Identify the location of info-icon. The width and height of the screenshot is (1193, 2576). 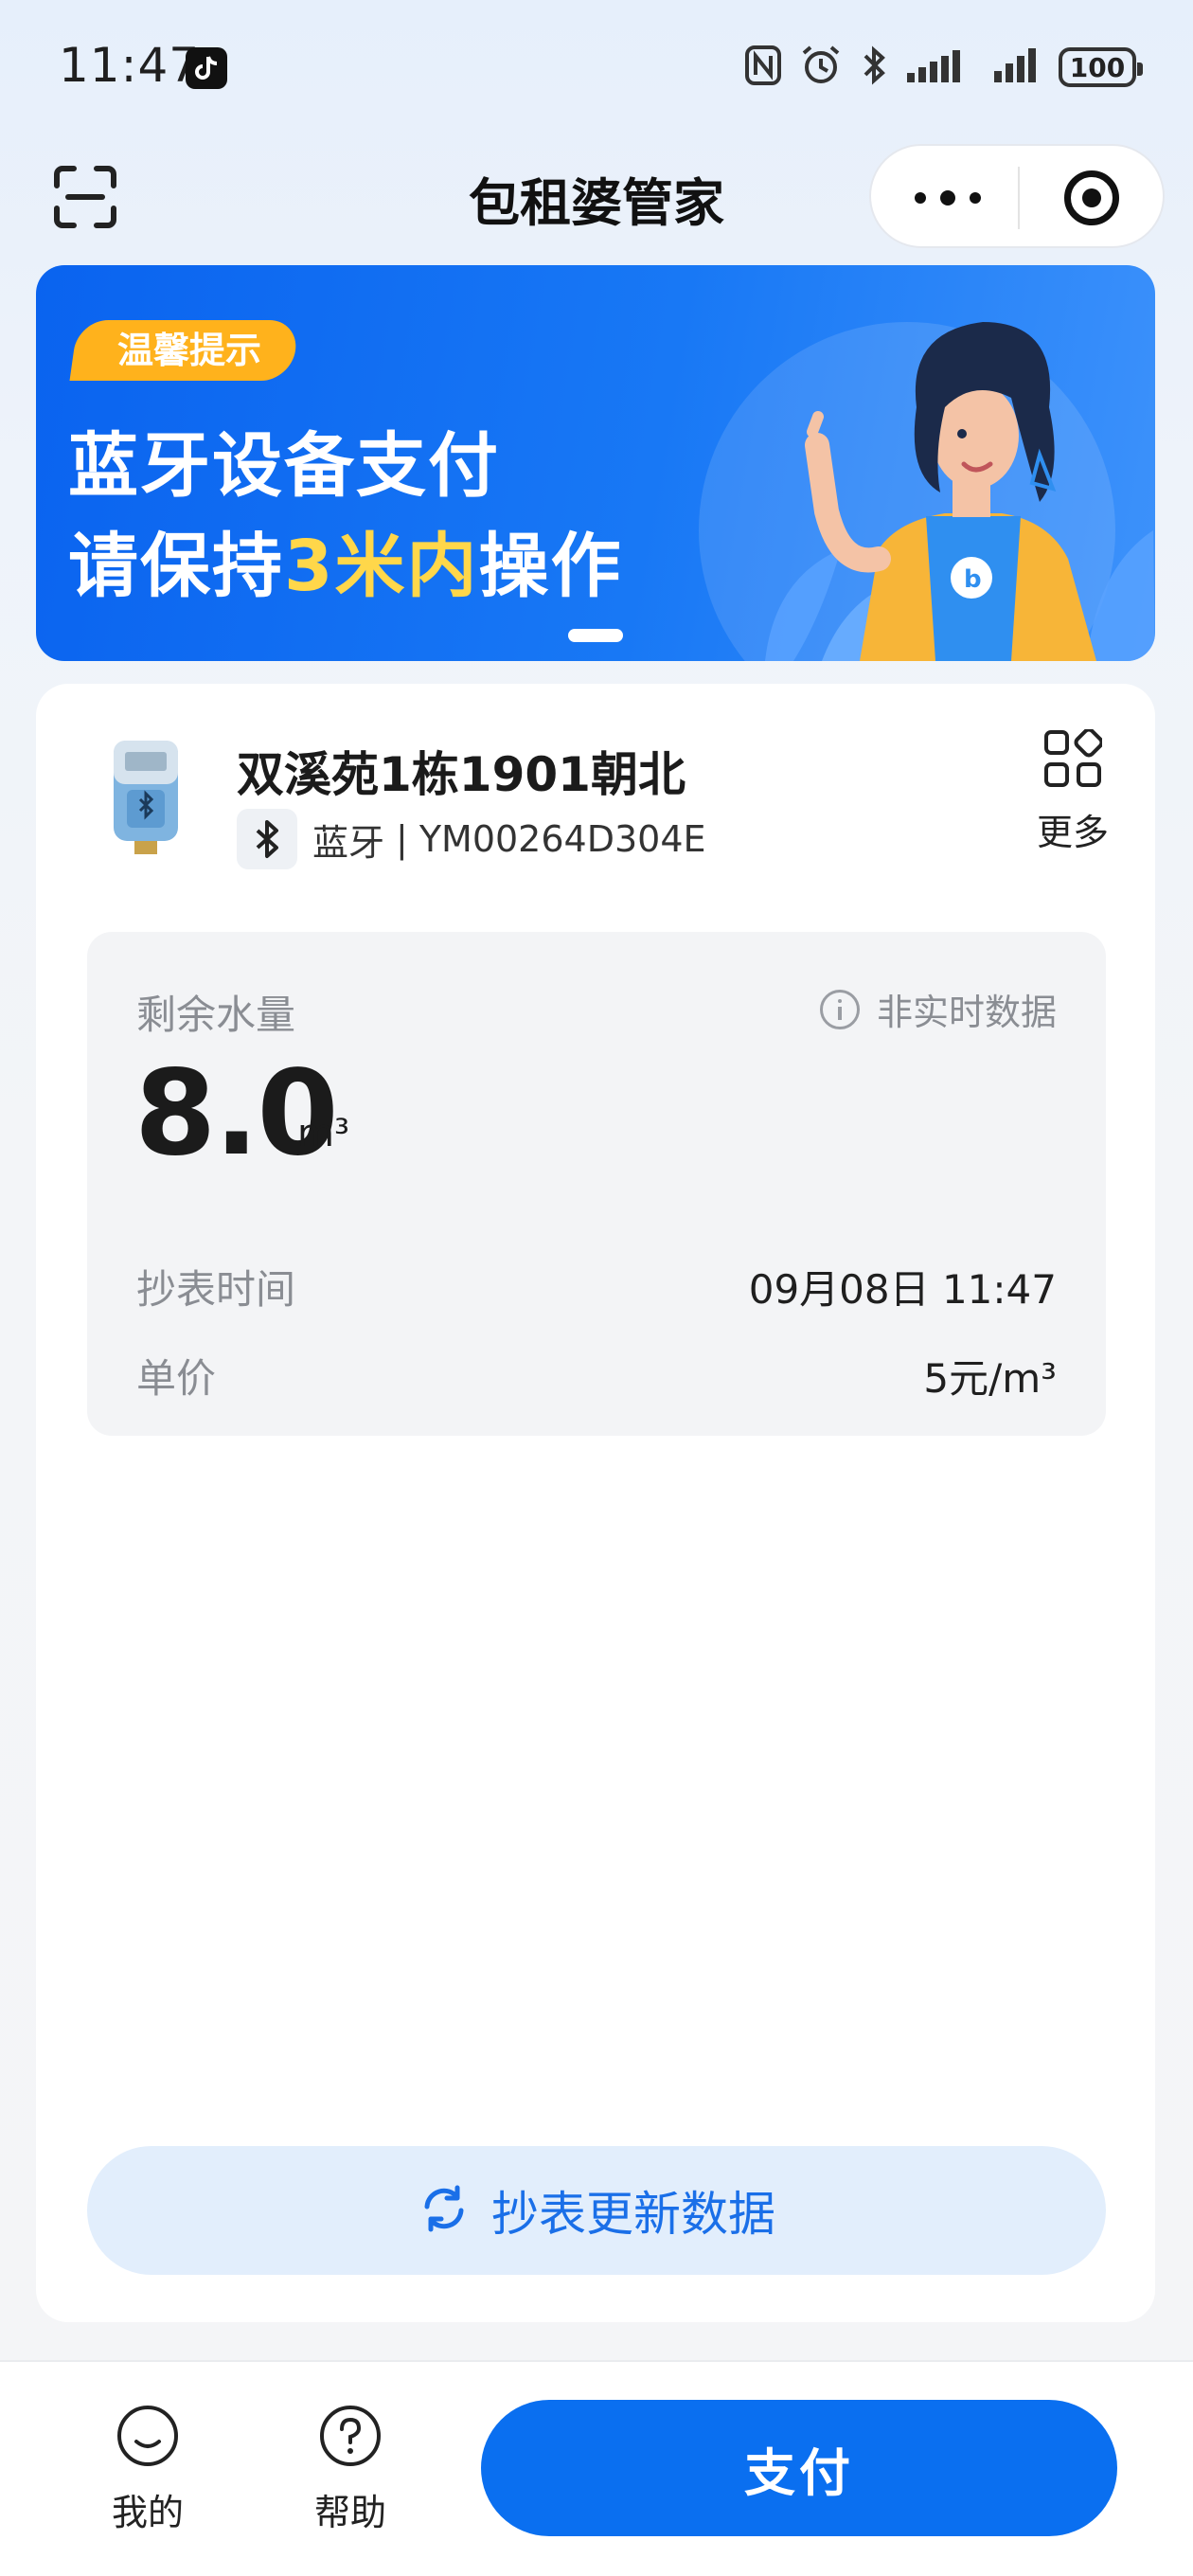
(839, 1009).